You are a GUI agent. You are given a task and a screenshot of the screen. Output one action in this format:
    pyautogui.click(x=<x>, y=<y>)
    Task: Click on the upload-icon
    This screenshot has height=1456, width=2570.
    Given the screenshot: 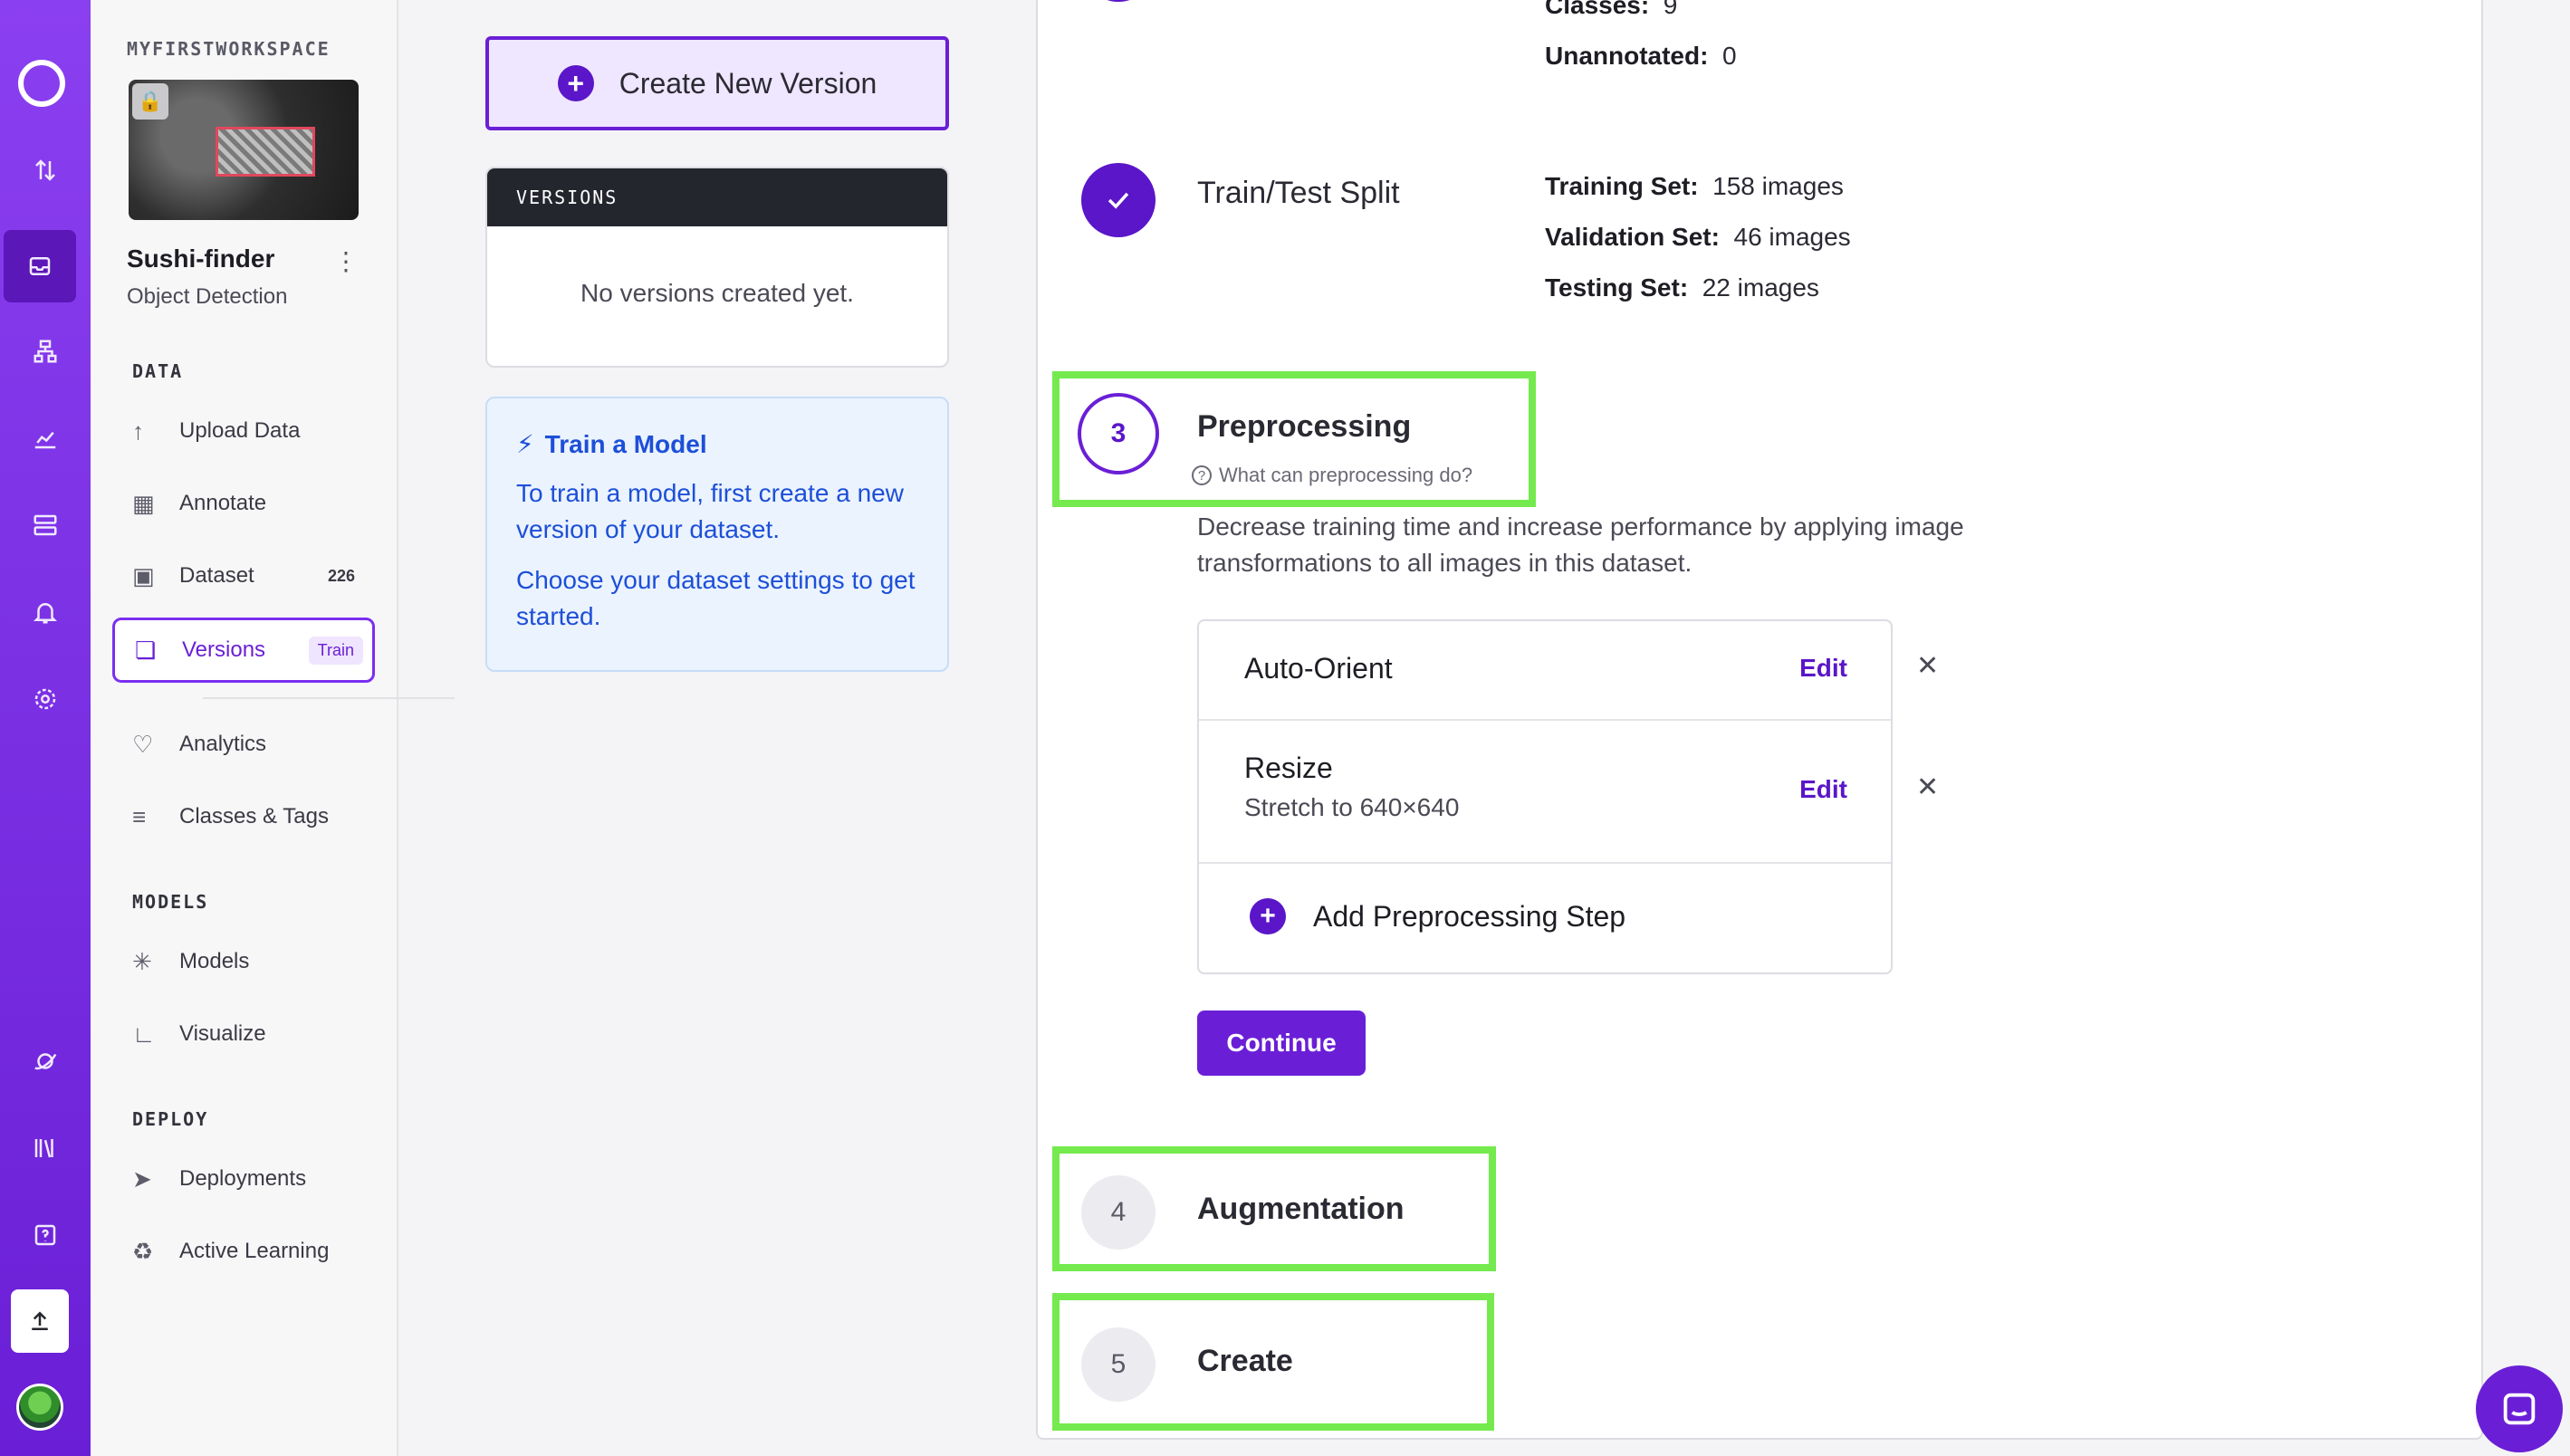 What is the action you would take?
    pyautogui.click(x=40, y=1321)
    